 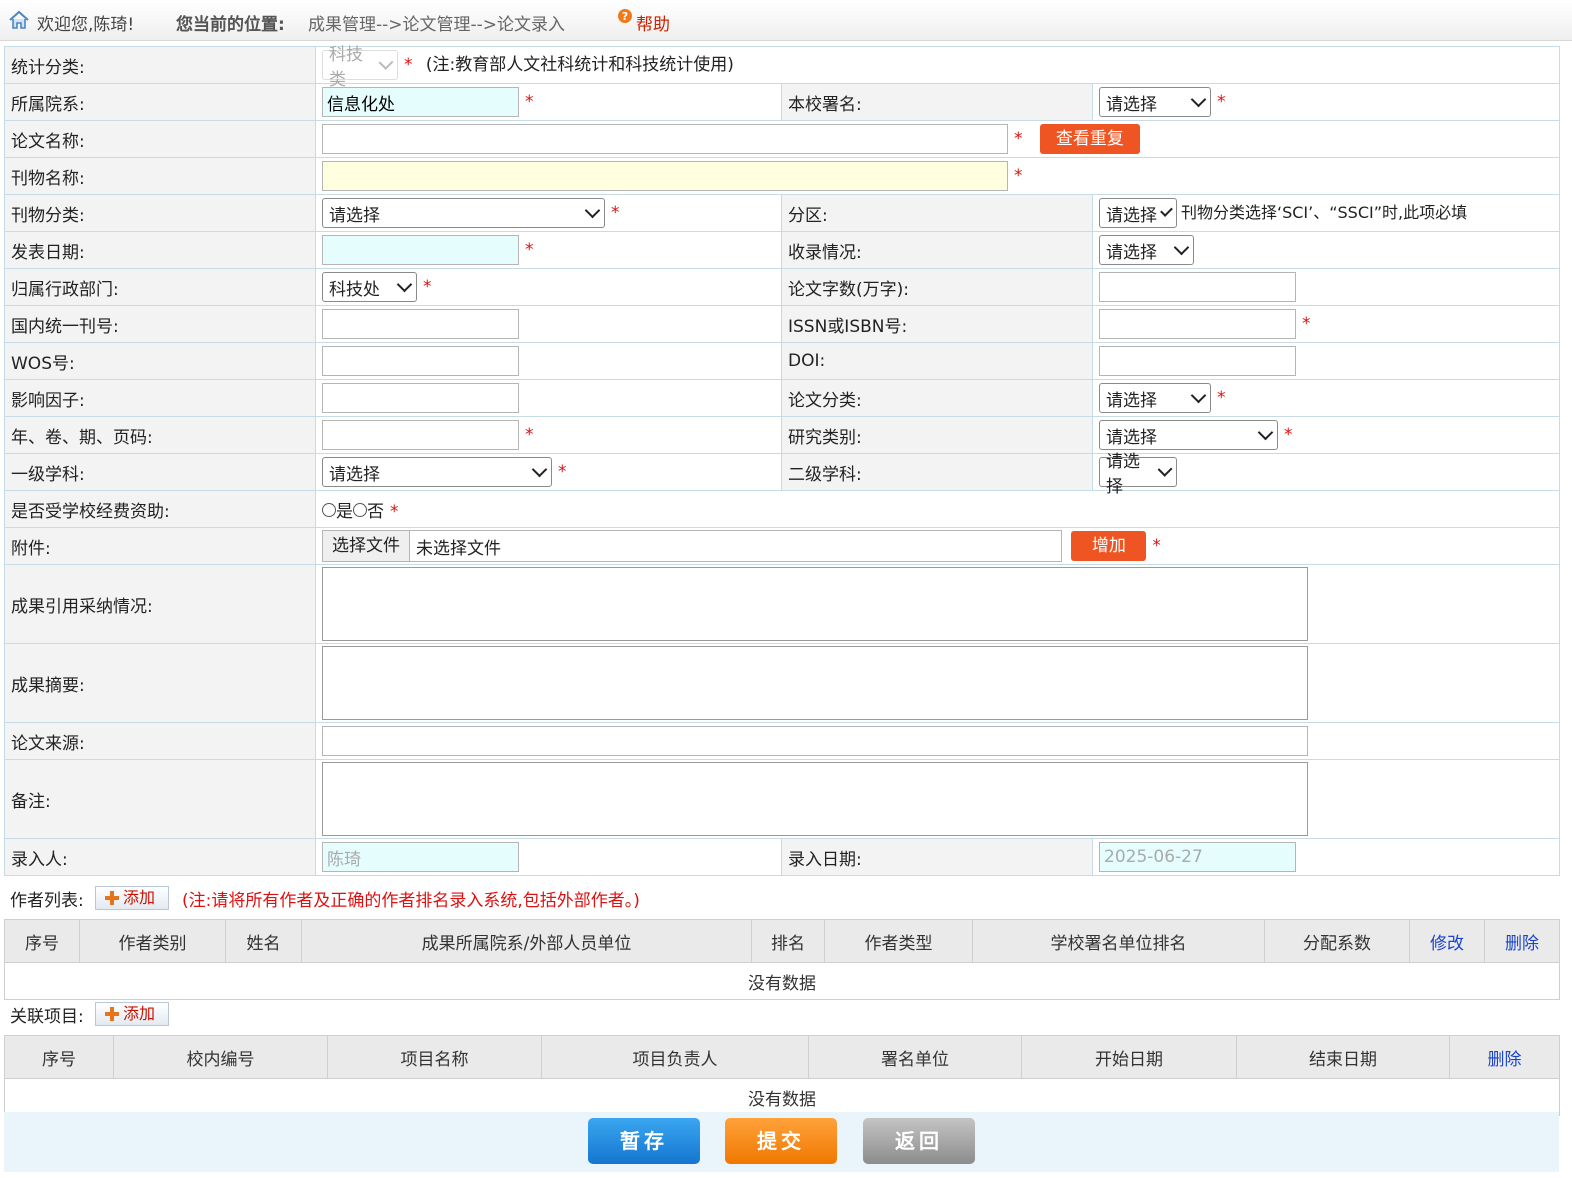 I want to click on submit-button: 提交, so click(x=781, y=1141).